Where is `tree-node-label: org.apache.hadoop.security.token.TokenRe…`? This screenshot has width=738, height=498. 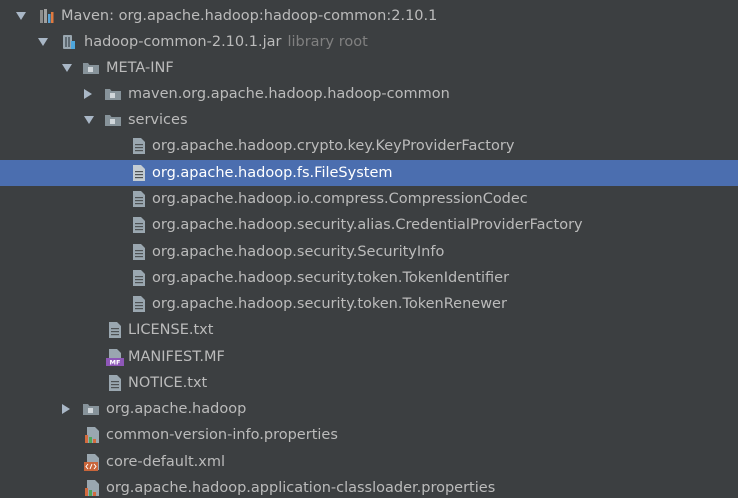
tree-node-label: org.apache.hadoop.security.token.TokenRe… is located at coordinates (329, 304).